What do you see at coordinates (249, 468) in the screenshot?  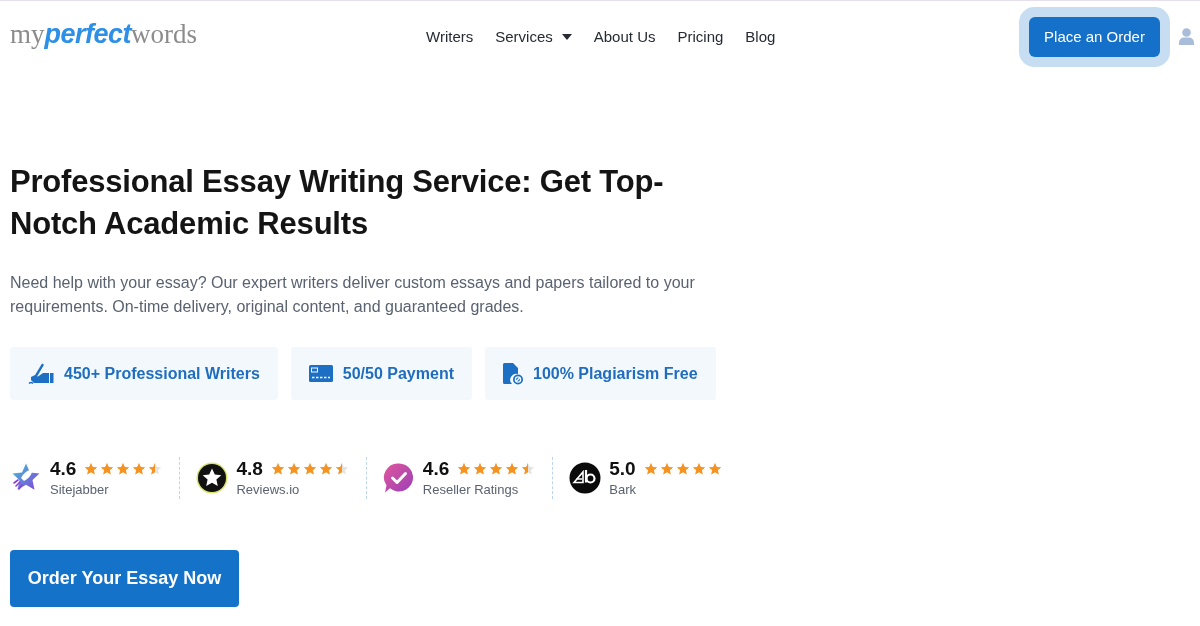 I see `rating-score: 4.8` at bounding box center [249, 468].